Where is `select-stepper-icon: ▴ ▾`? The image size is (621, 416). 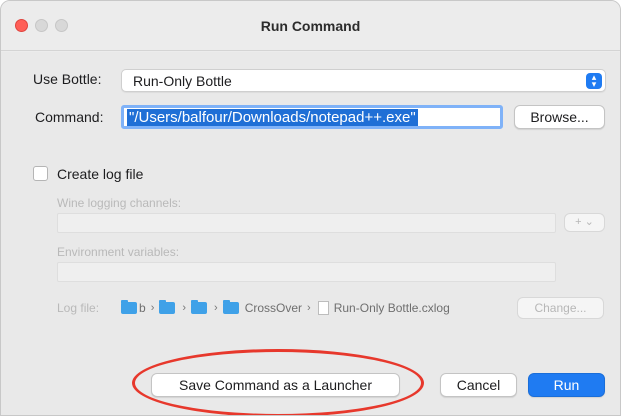
select-stepper-icon: ▴ ▾ is located at coordinates (594, 81).